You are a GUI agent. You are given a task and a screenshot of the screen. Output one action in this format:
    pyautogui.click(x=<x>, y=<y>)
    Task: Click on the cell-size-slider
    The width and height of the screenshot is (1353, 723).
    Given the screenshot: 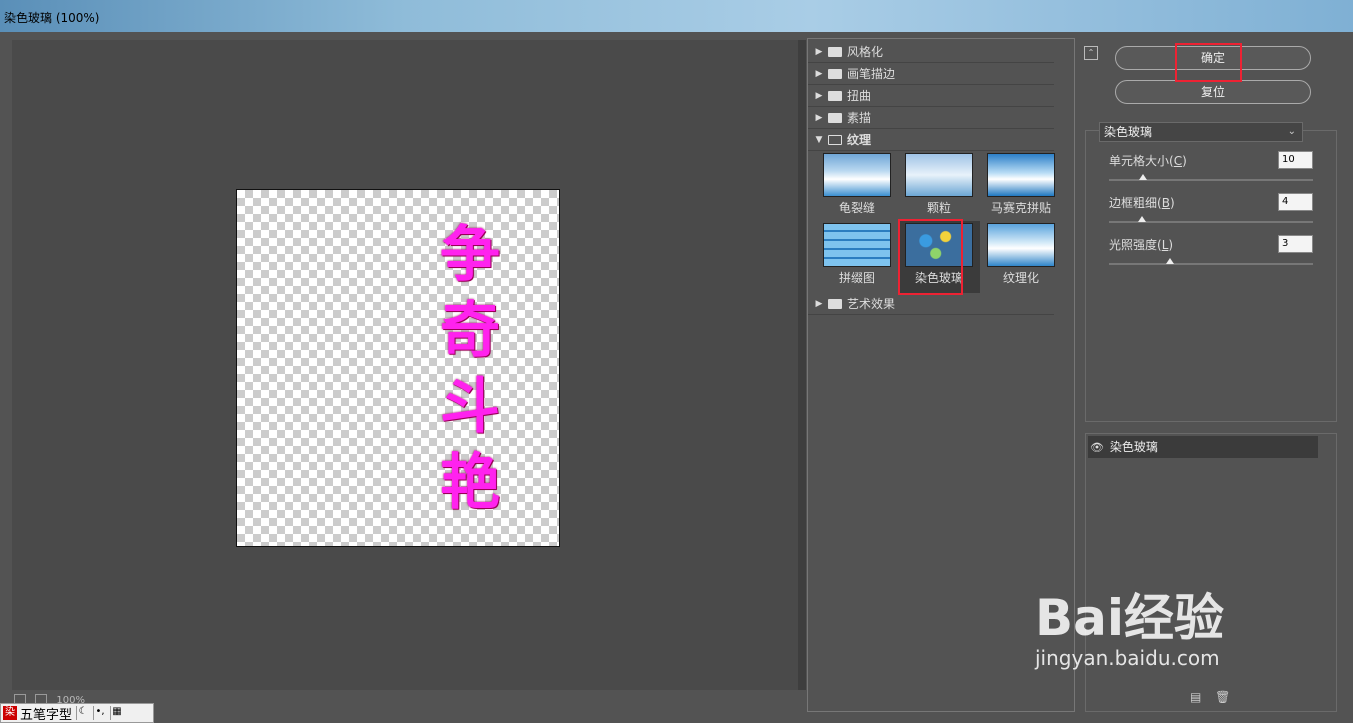 What is the action you would take?
    pyautogui.click(x=1211, y=177)
    